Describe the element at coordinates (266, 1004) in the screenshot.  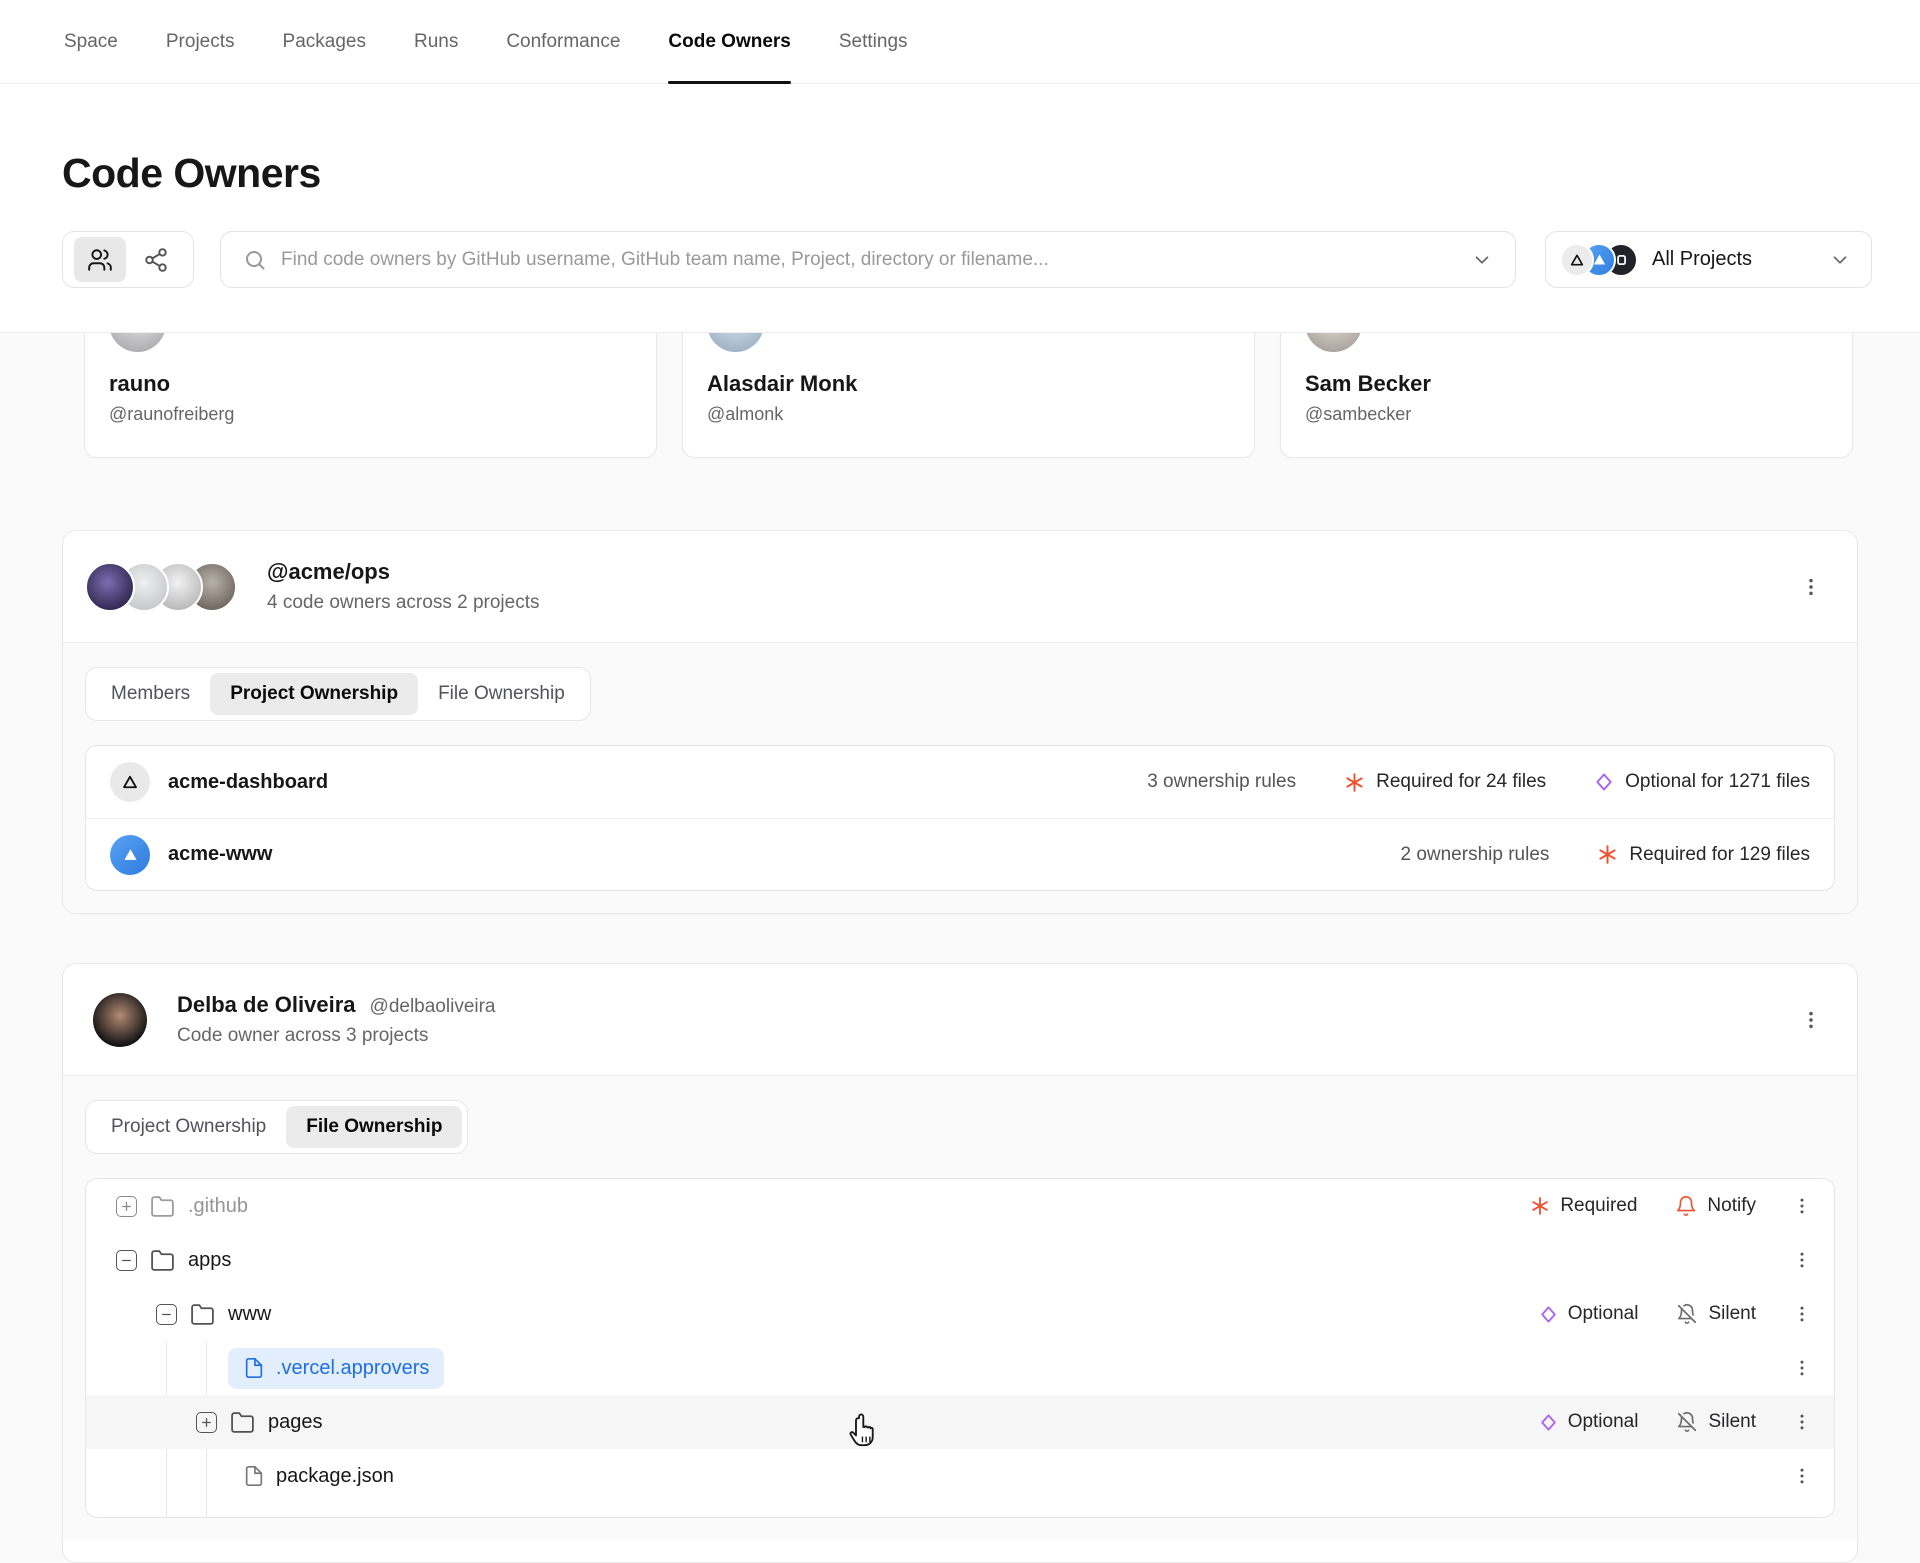
I see `person-name: Delba de Oliveira` at that location.